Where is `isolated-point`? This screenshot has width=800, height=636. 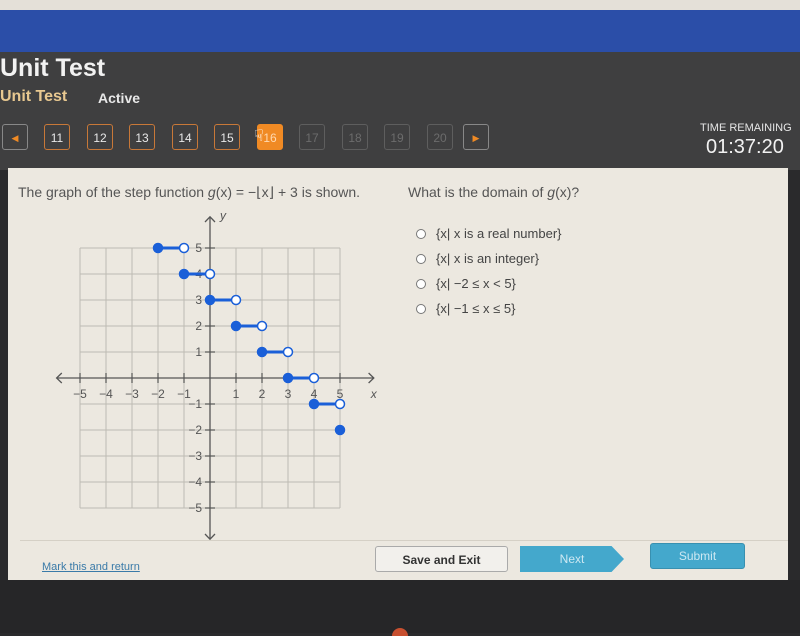
isolated-point is located at coordinates (340, 430).